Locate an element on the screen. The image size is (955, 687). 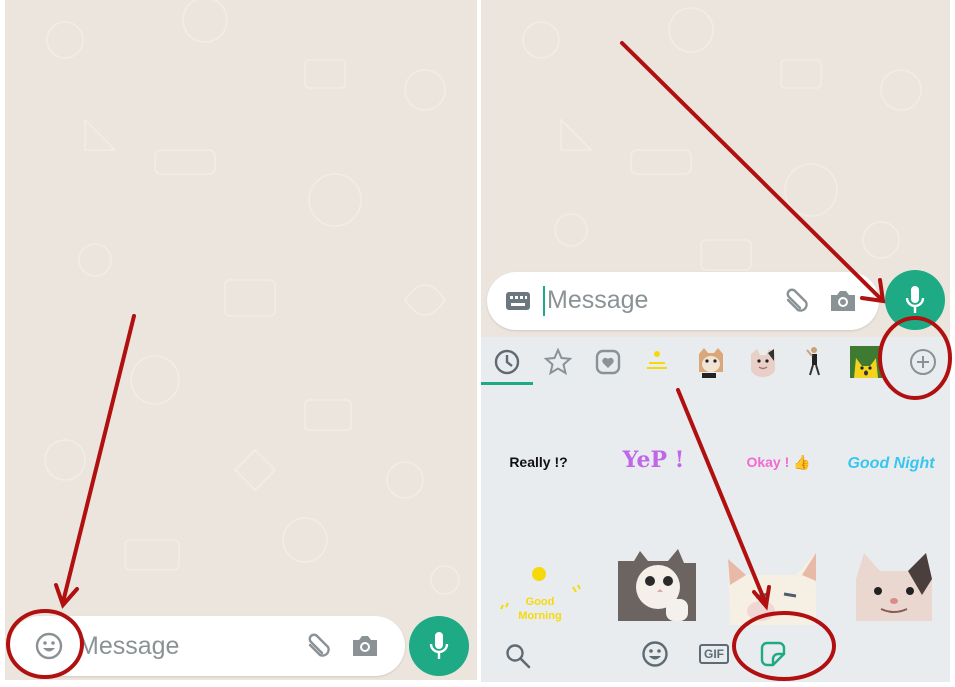
sticker-text: Really !? is located at coordinates (538, 462).